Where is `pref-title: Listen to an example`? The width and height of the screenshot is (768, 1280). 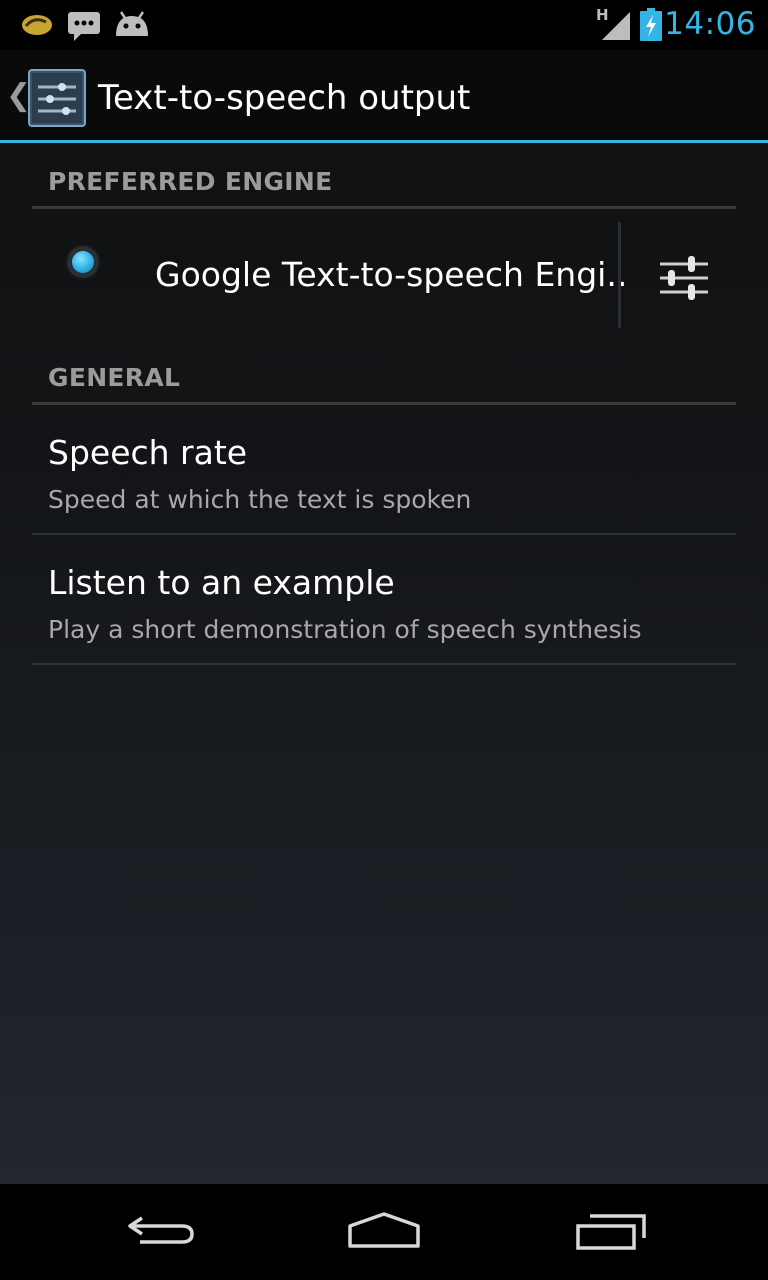
pref-title: Listen to an example is located at coordinates (221, 582).